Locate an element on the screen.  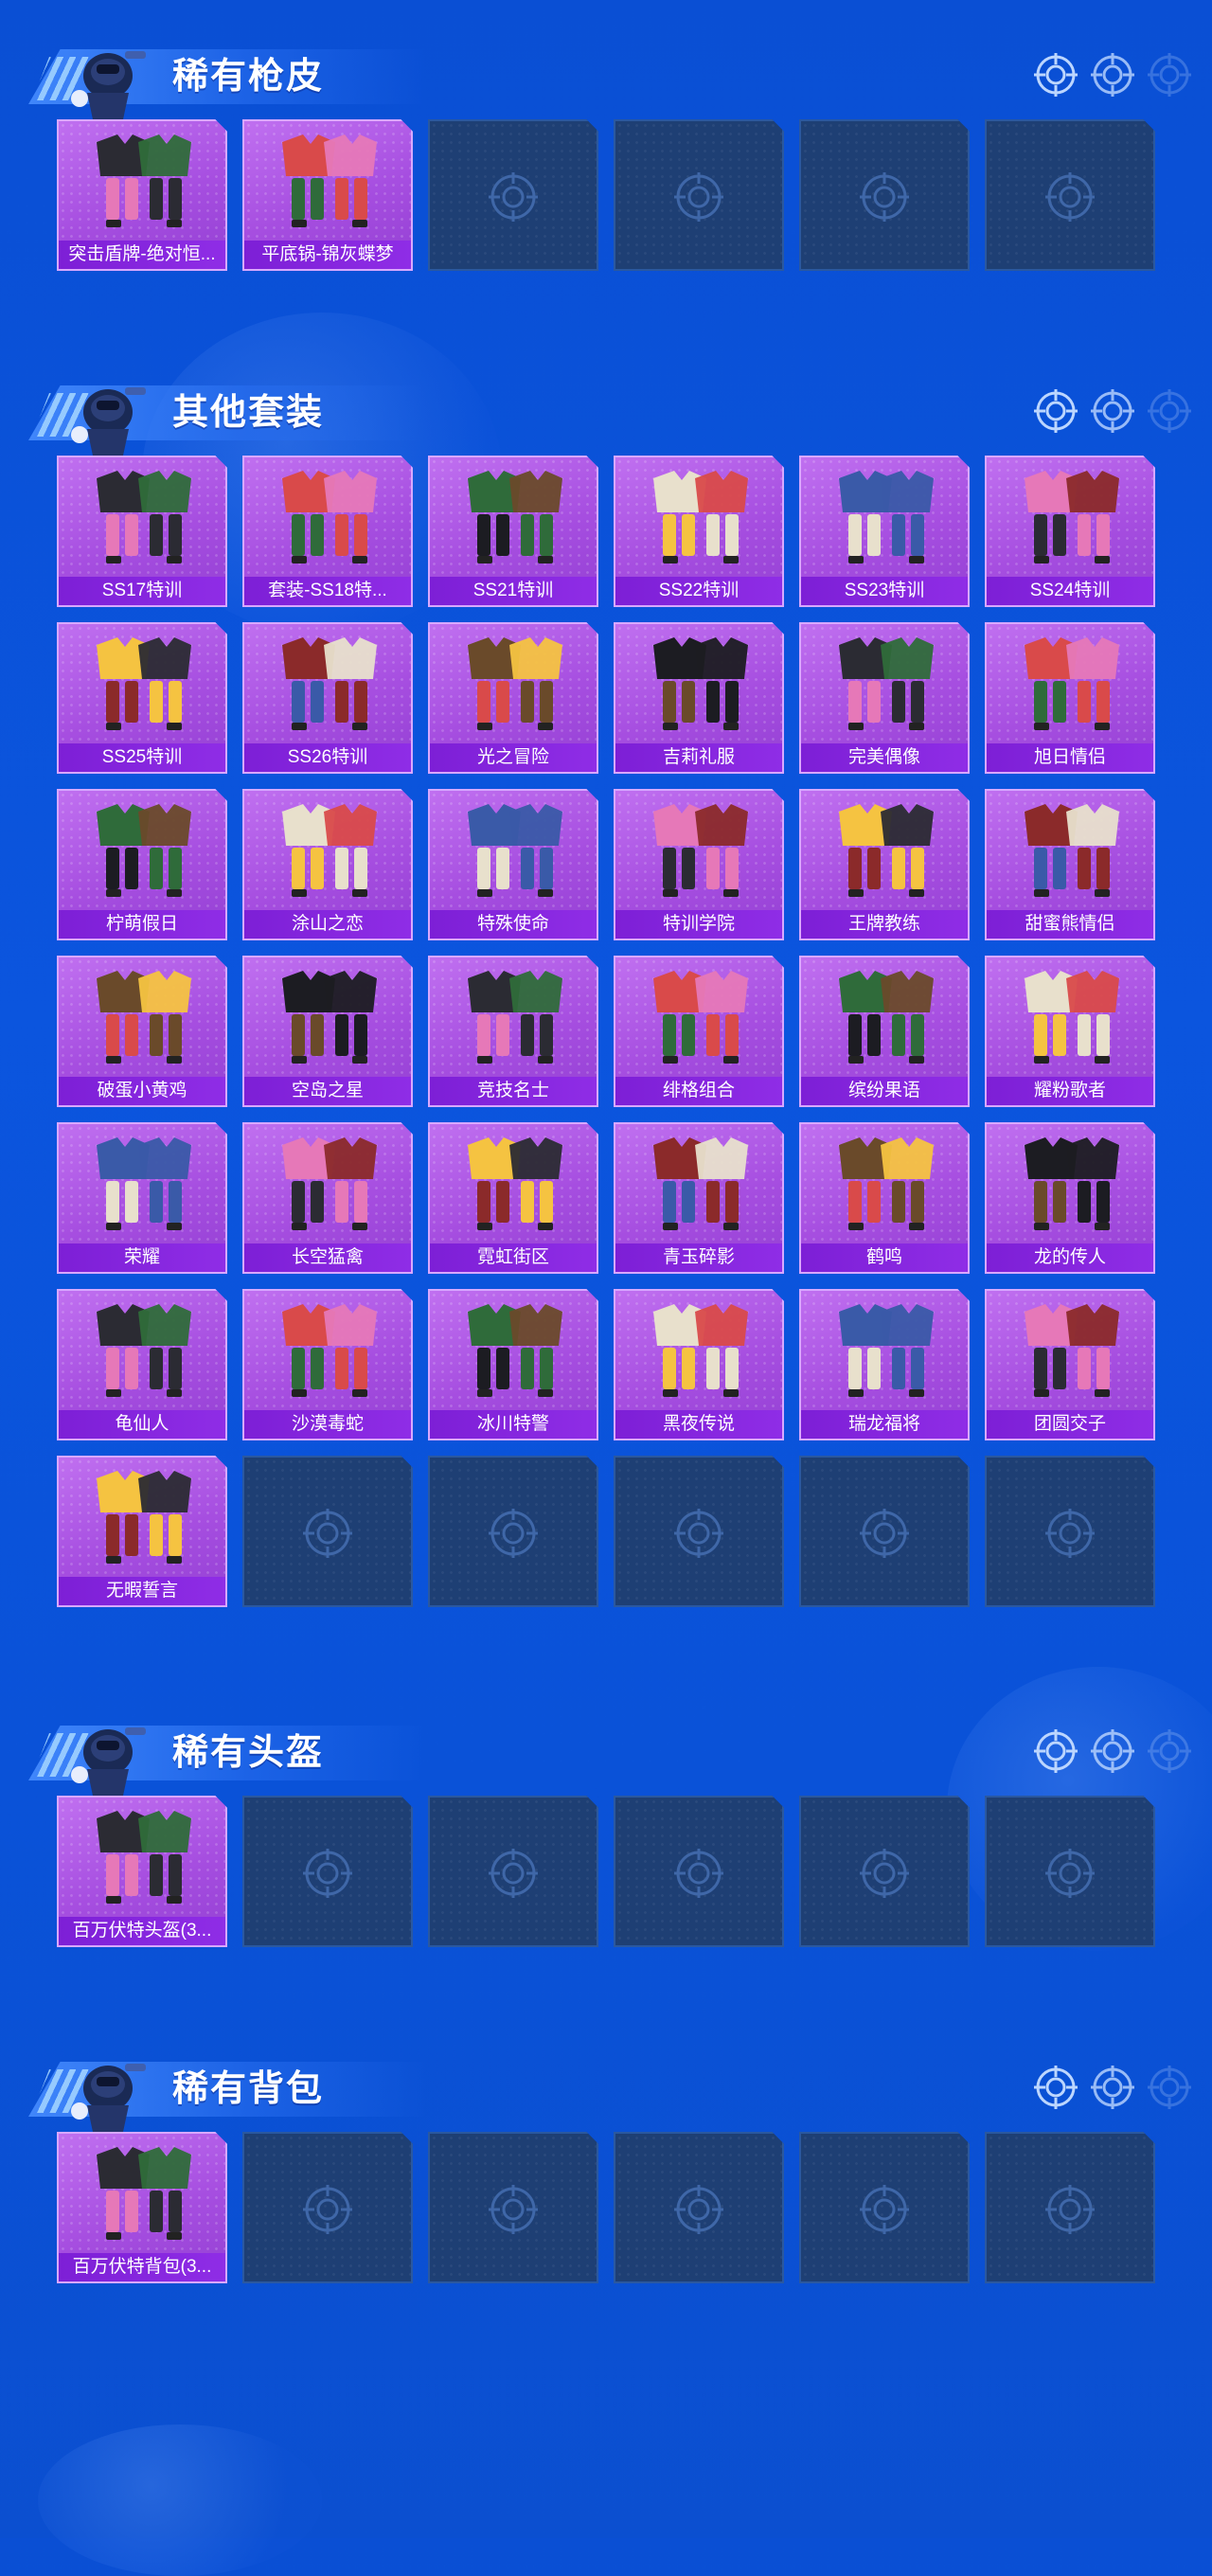
item-card: 特殊使命 is located at coordinates (513, 864).